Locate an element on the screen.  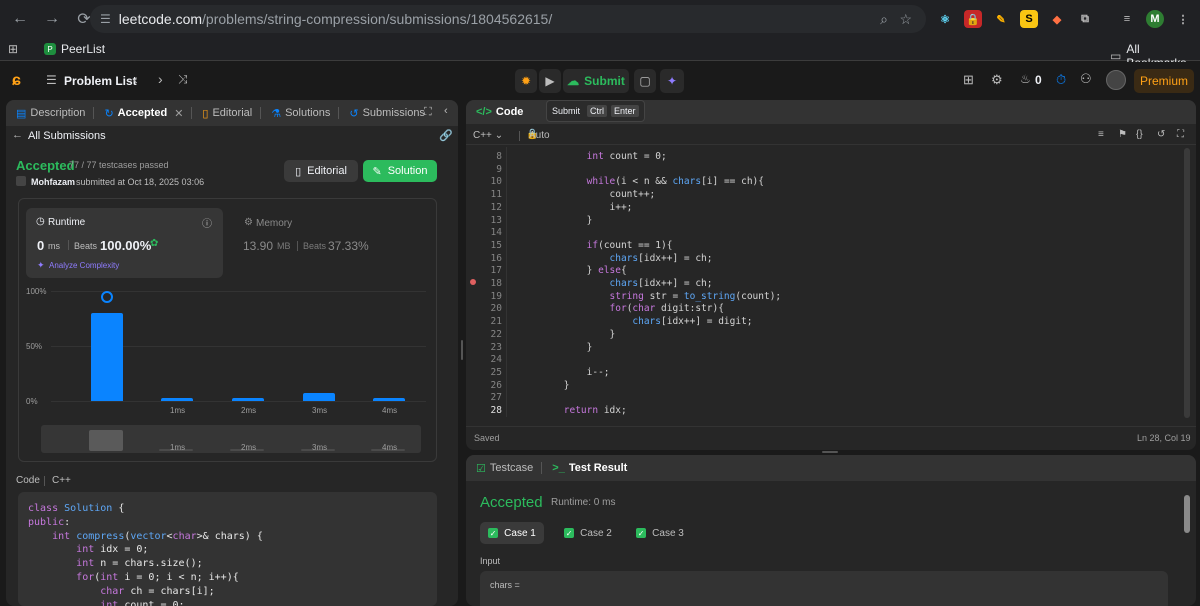
next-problem-icon: › is located at coordinates (160, 79).